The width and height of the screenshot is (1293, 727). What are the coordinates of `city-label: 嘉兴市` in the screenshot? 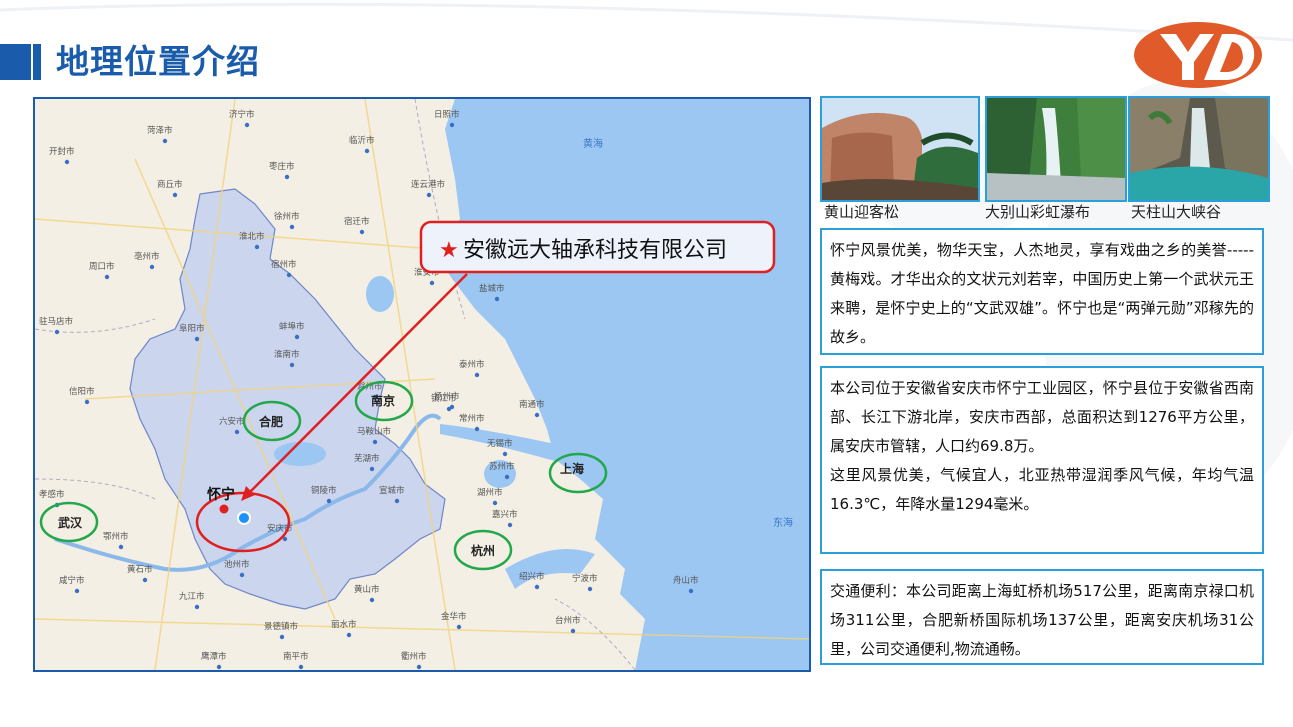 It's located at (505, 514).